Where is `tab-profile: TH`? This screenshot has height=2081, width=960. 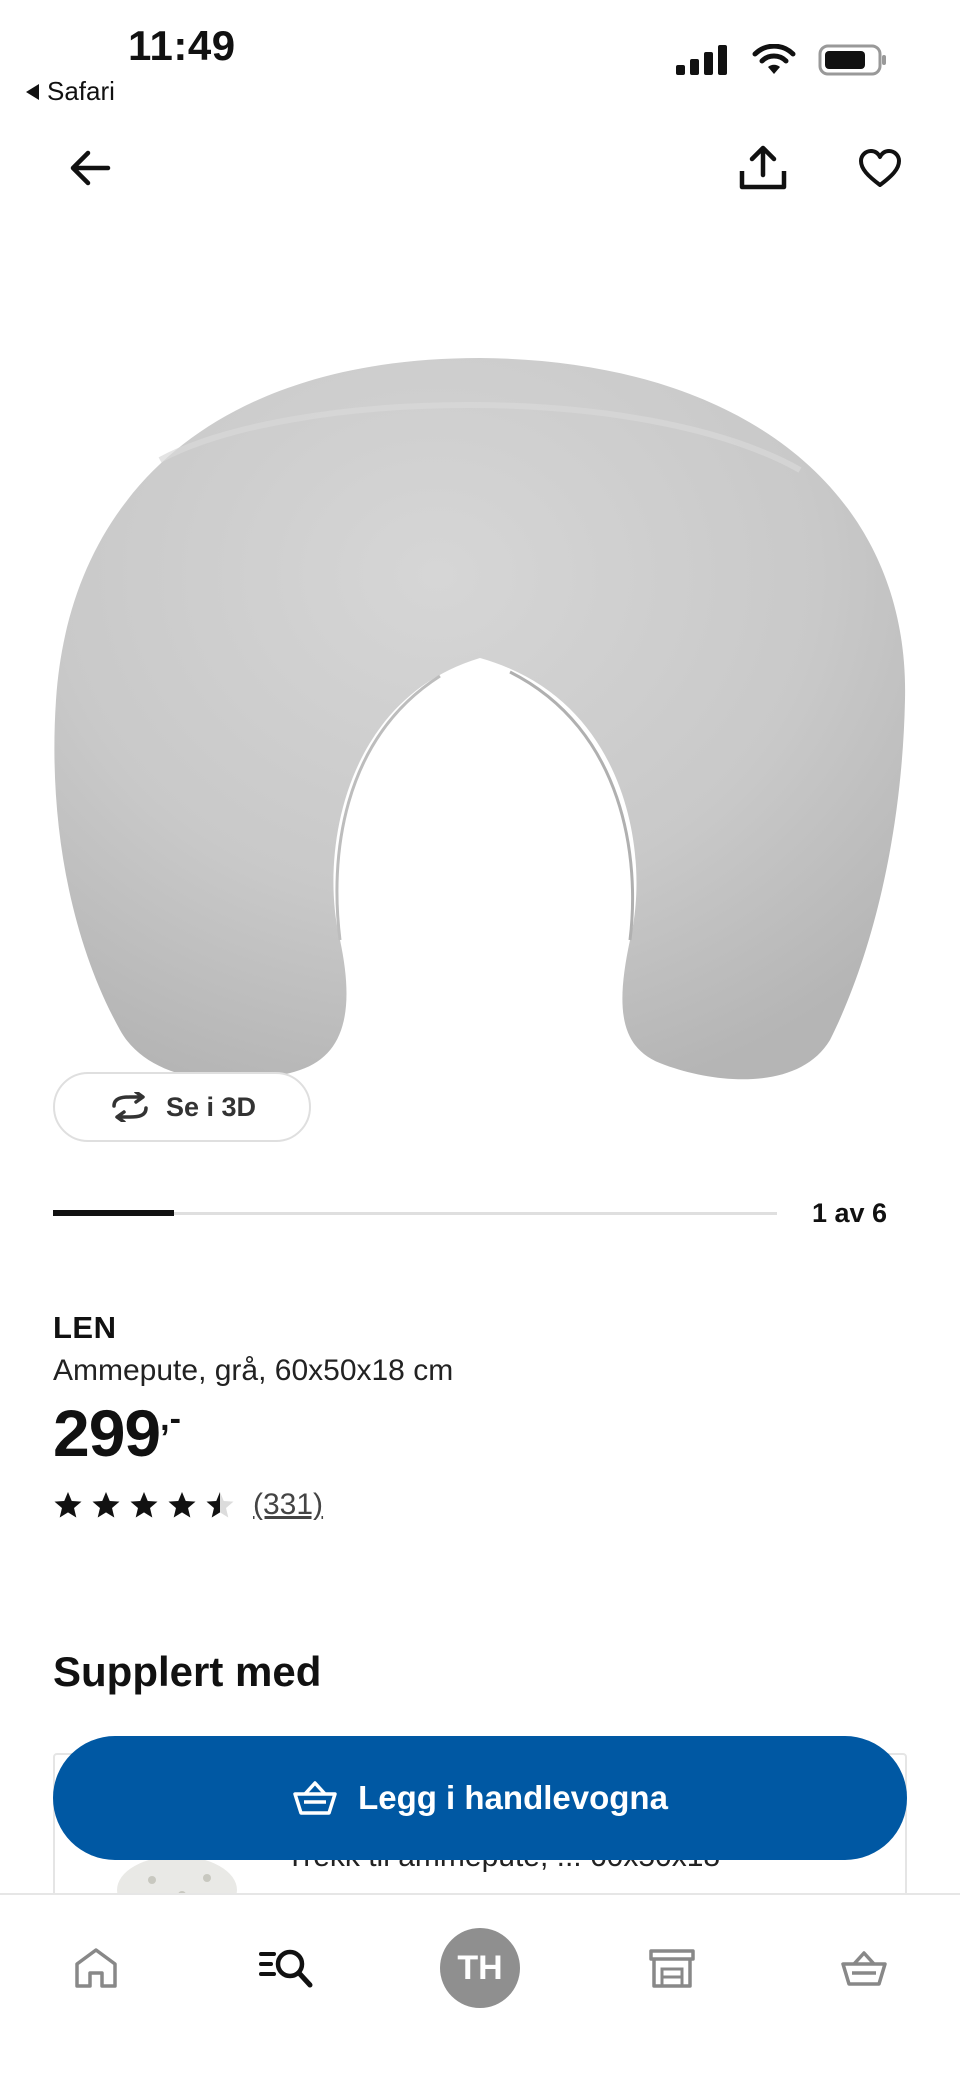 tab-profile: TH is located at coordinates (480, 1968).